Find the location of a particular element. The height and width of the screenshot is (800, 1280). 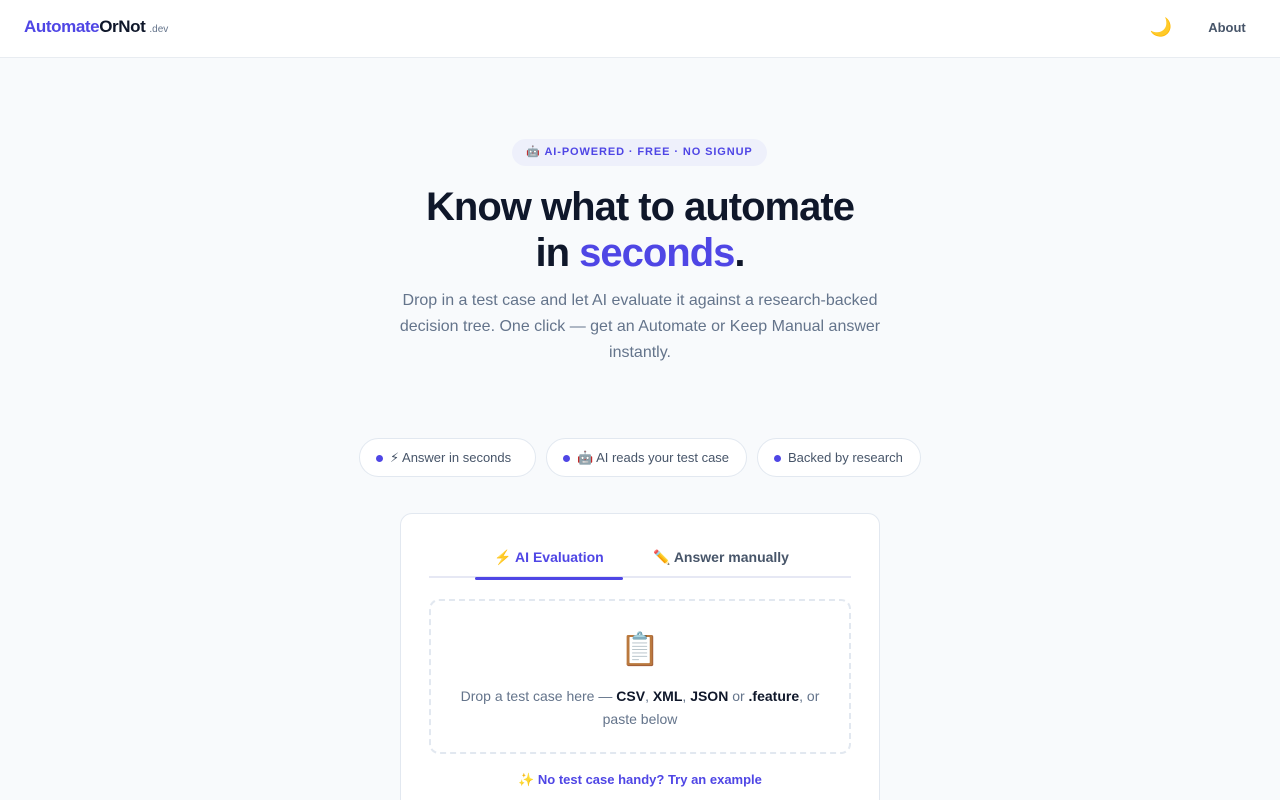

format-xml: XML is located at coordinates (667, 696).